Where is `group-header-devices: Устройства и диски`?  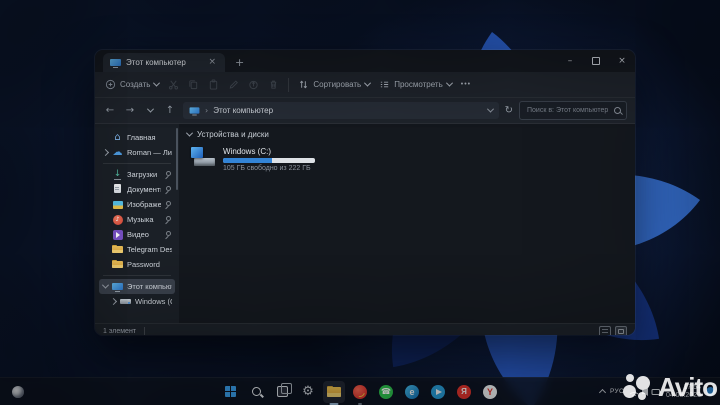 group-header-devices: Устройства и диски is located at coordinates (410, 134).